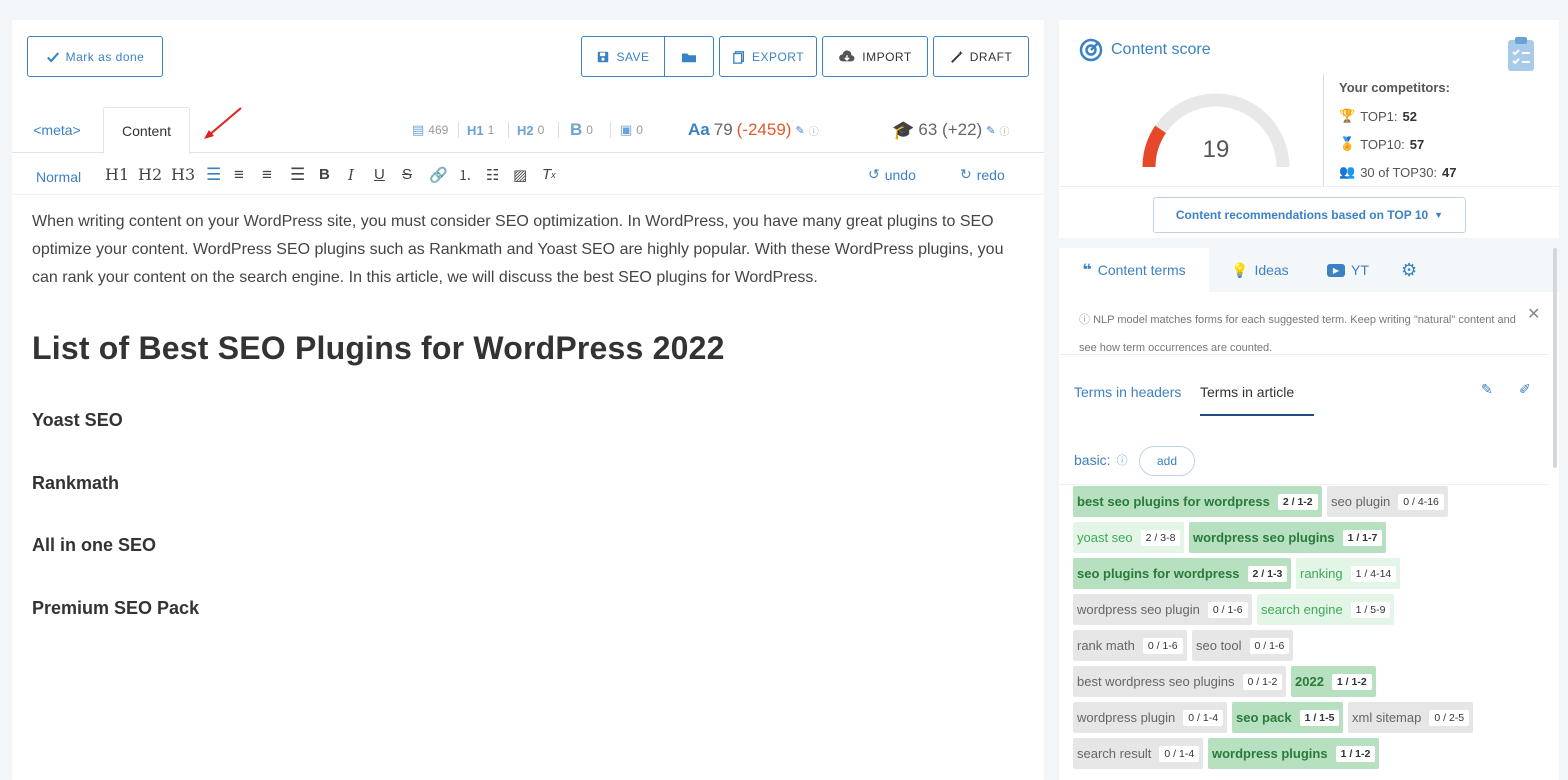 The height and width of the screenshot is (780, 1568). Describe the element at coordinates (1348, 270) in the screenshot. I see `tab-yt: ▶ YT` at that location.